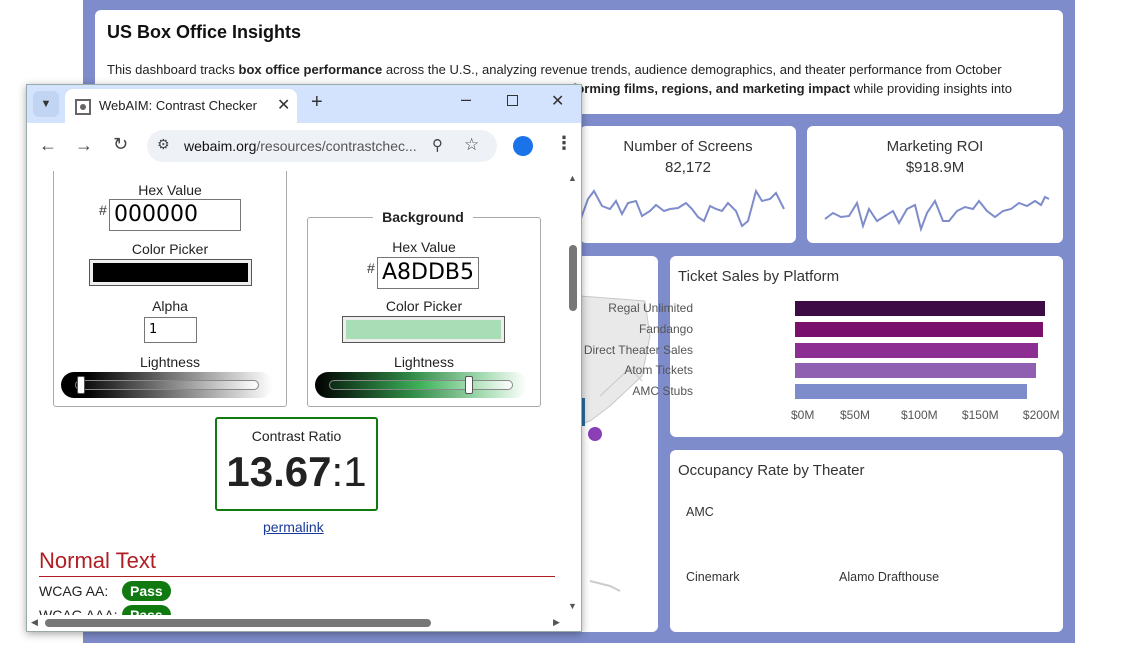 The width and height of the screenshot is (1129, 662). Describe the element at coordinates (713, 577) in the screenshot. I see `cell-label: Cinemark` at that location.